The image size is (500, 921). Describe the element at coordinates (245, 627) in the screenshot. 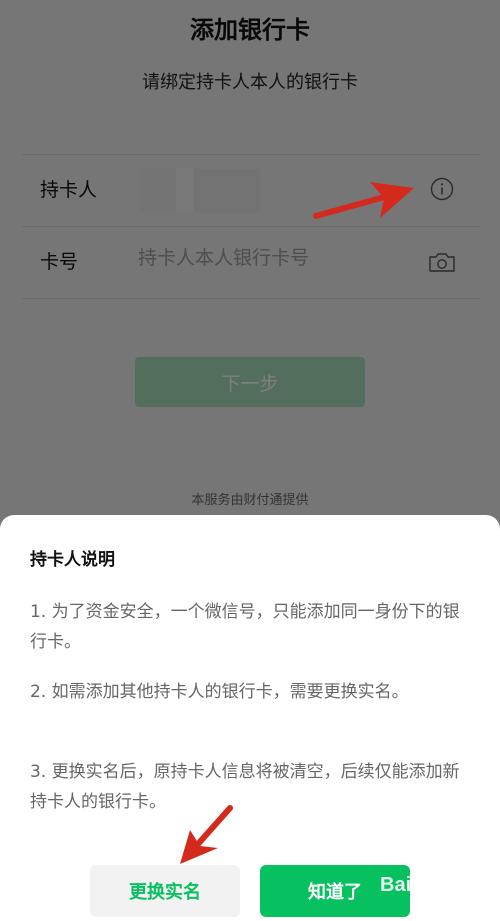

I see `sheet-item-1: 1. 为了资金安全，一个微信号，只能添加同一身份下的银行卡。` at that location.